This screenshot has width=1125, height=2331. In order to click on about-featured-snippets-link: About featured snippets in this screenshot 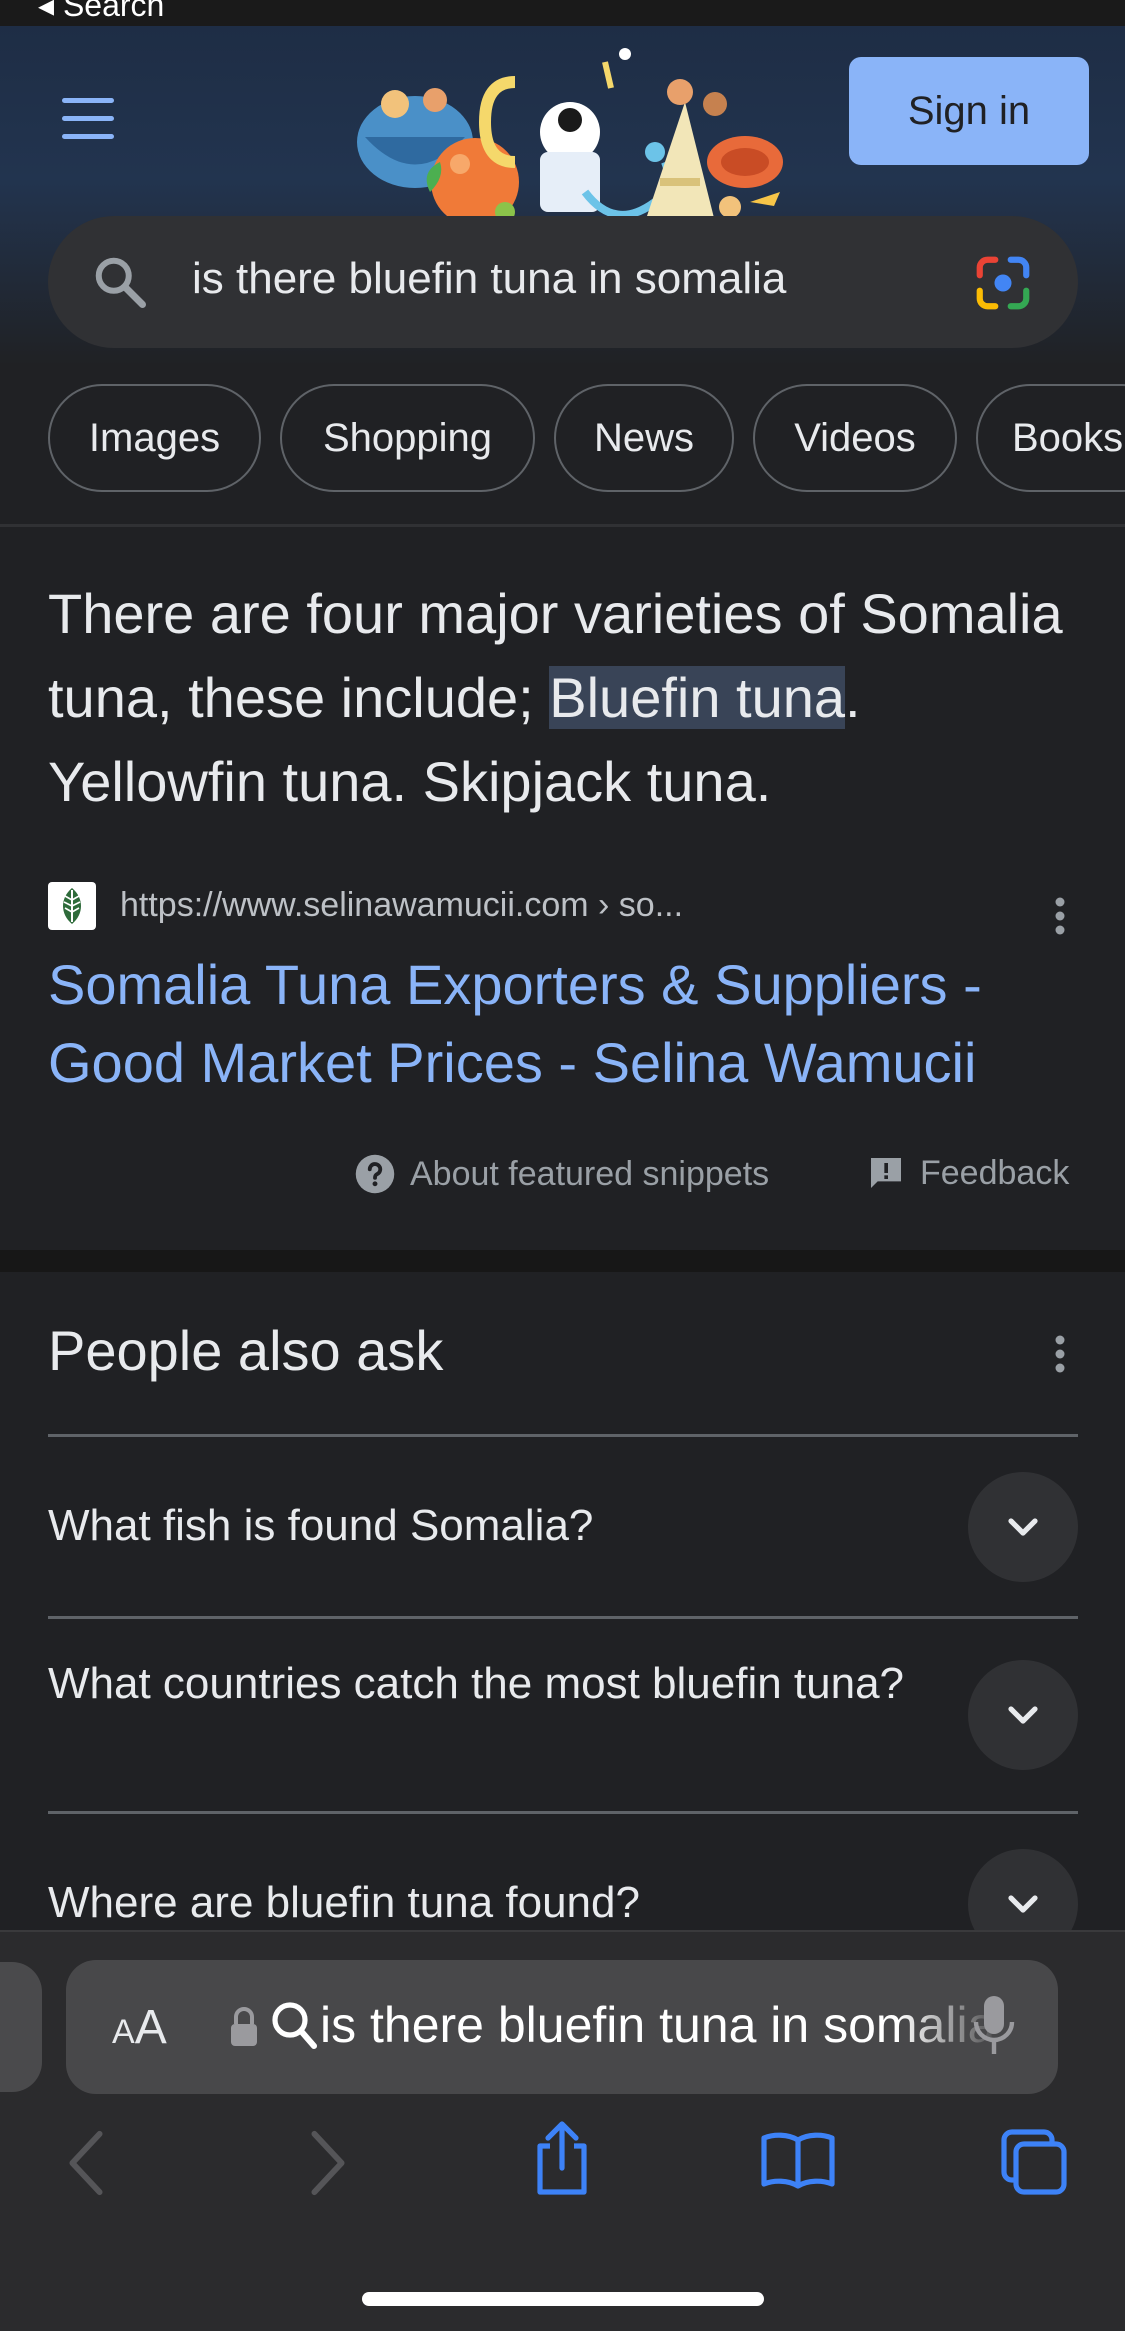, I will do `click(561, 1174)`.